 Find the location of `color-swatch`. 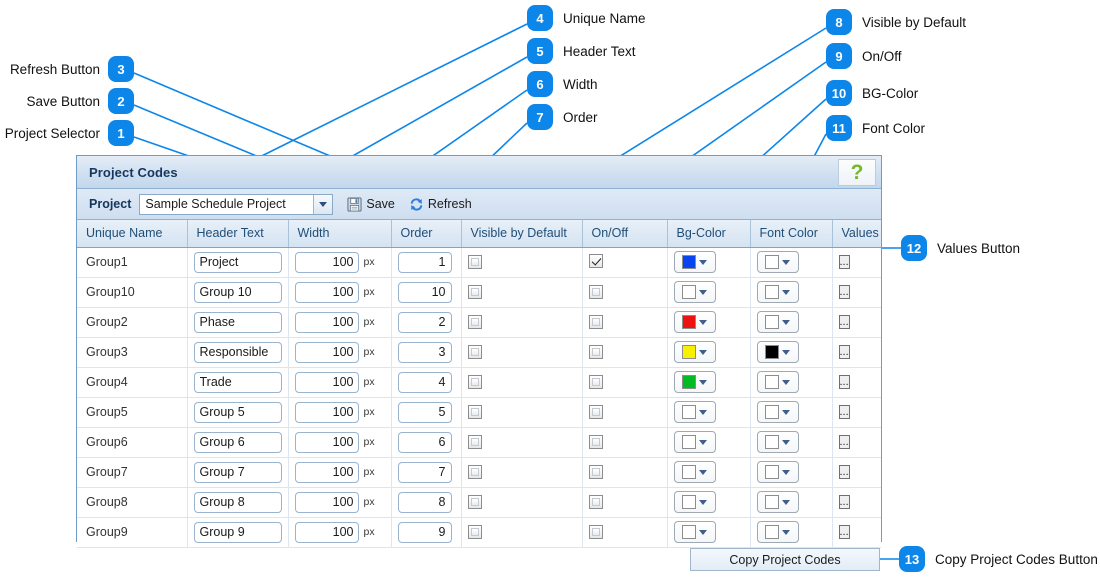

color-swatch is located at coordinates (689, 292).